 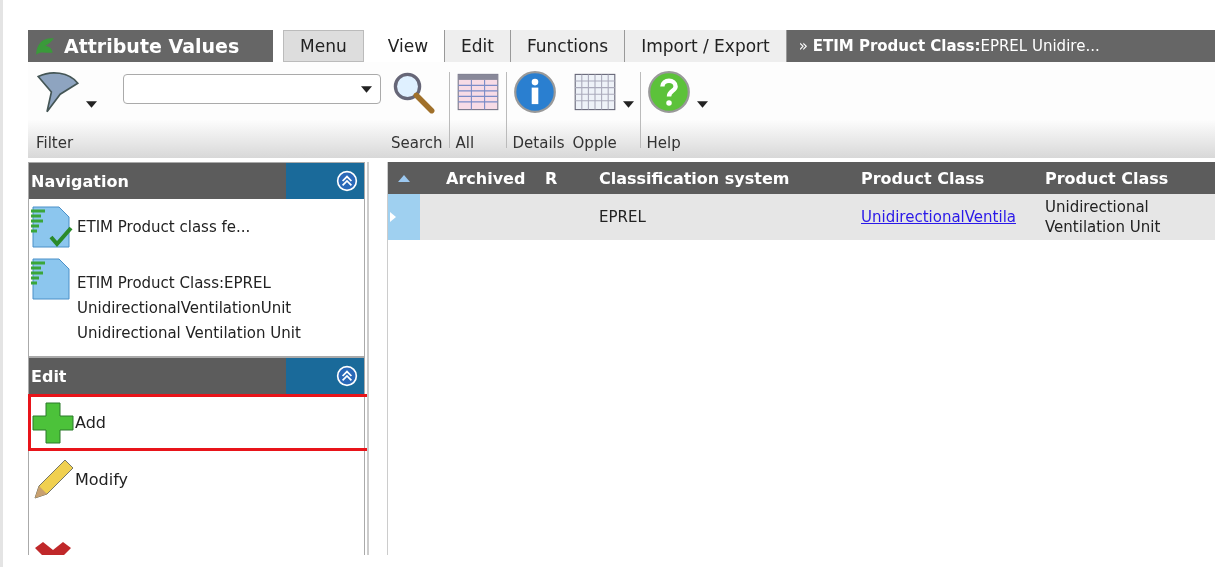 What do you see at coordinates (196, 479) in the screenshot?
I see `action-item: Modify` at bounding box center [196, 479].